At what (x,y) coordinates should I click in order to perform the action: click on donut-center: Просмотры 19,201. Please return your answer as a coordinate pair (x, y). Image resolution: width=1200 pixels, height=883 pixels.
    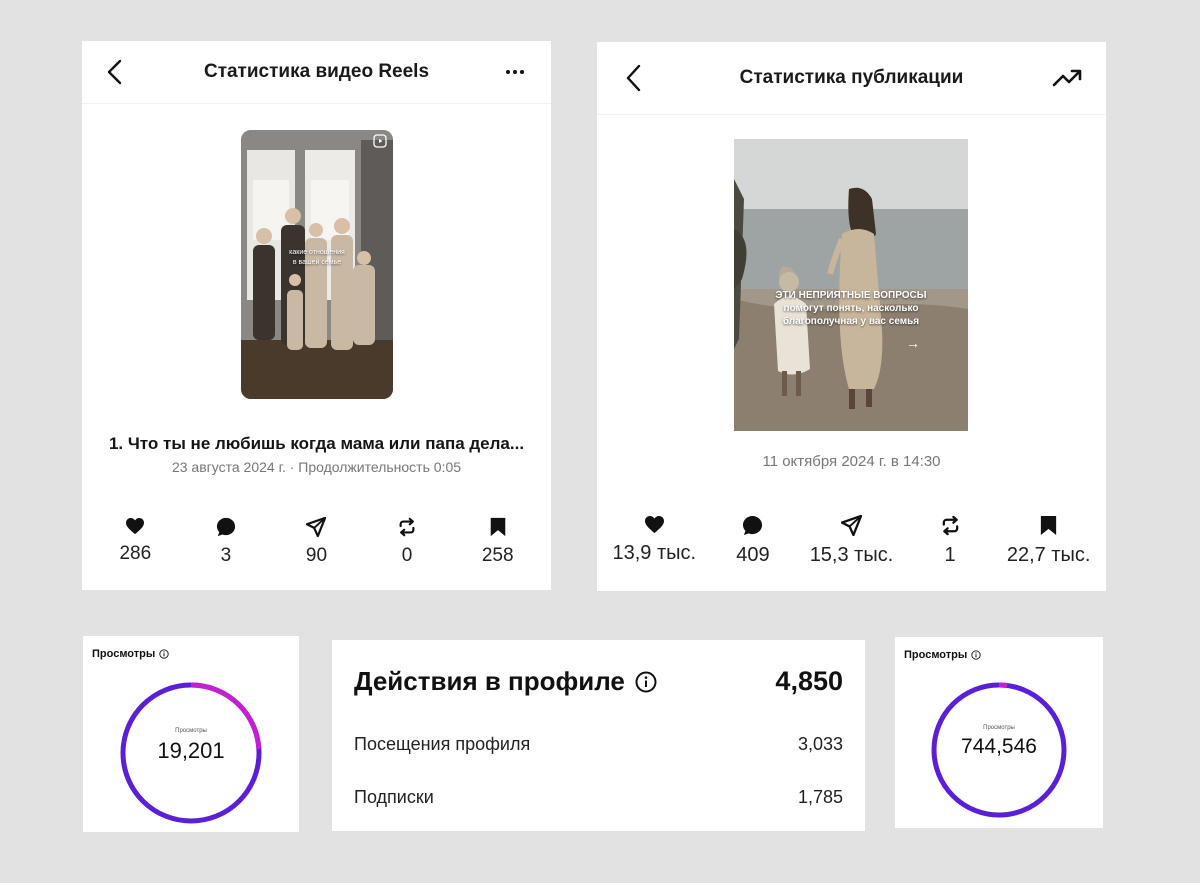
    Looking at the image, I should click on (191, 746).